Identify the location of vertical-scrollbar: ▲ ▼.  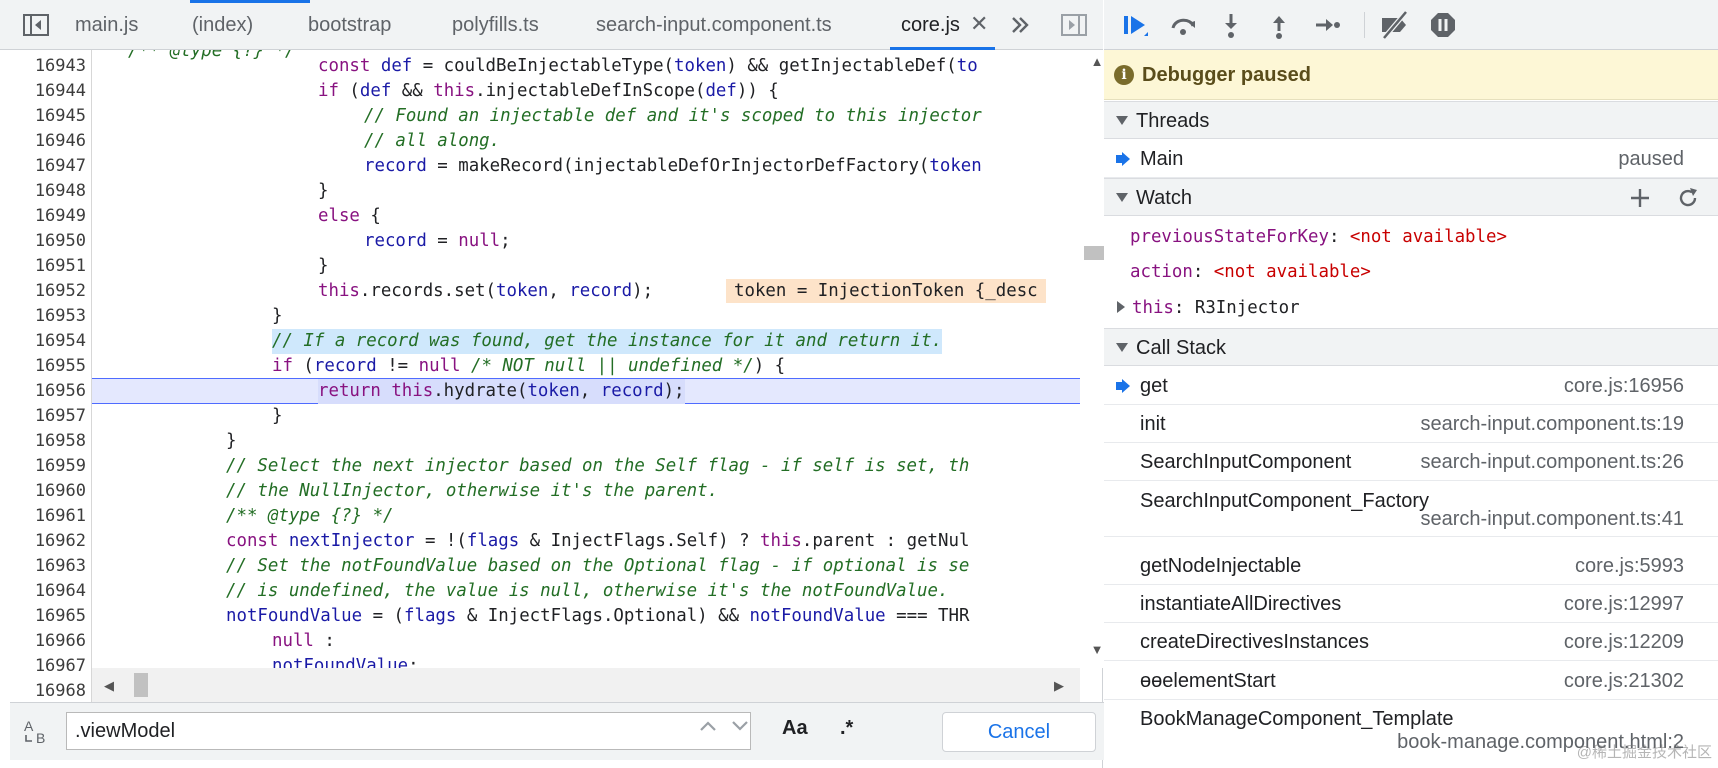
(1092, 359).